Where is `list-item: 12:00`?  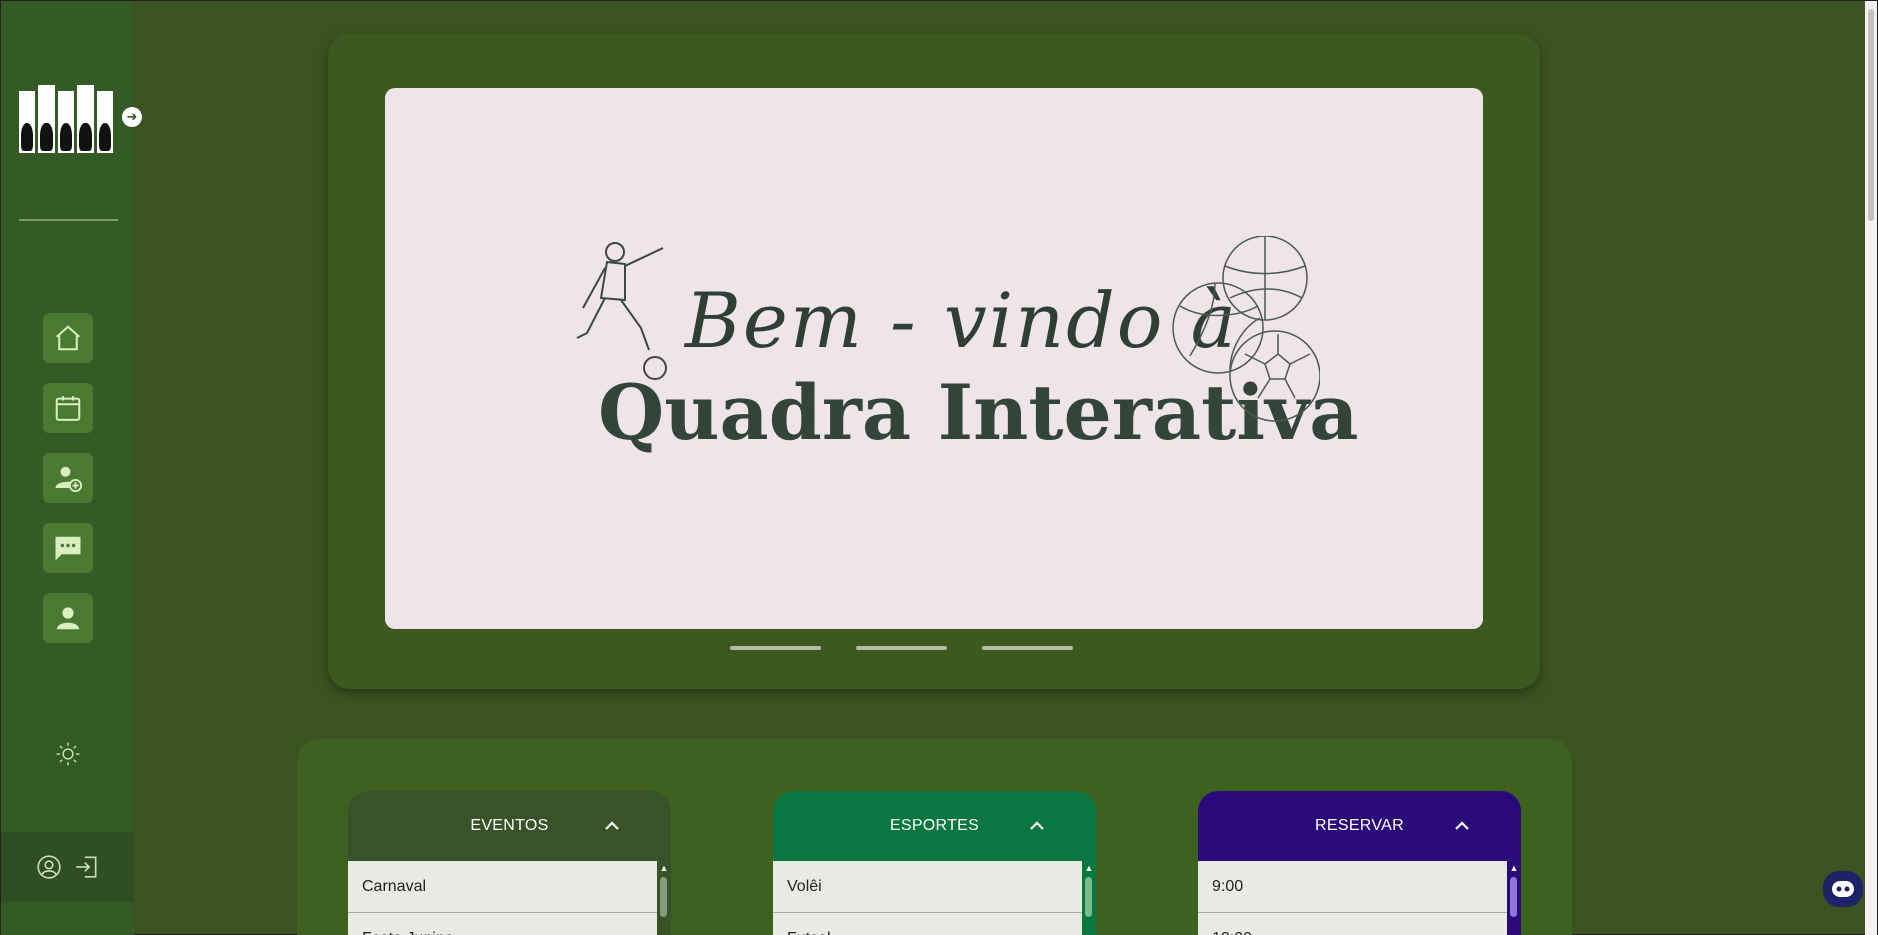 list-item: 12:00 is located at coordinates (1352, 924).